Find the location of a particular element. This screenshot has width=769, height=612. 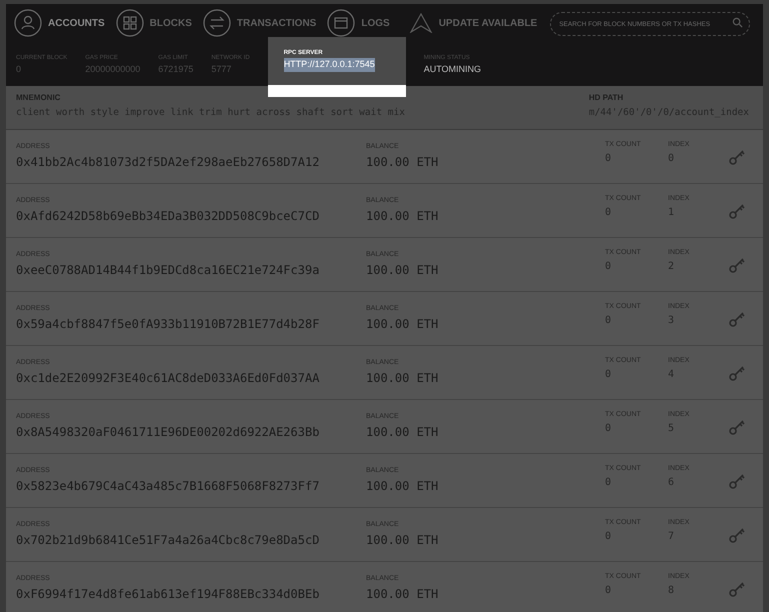

stat-value: HTTP://127.0.0.1:7545 is located at coordinates (329, 65).